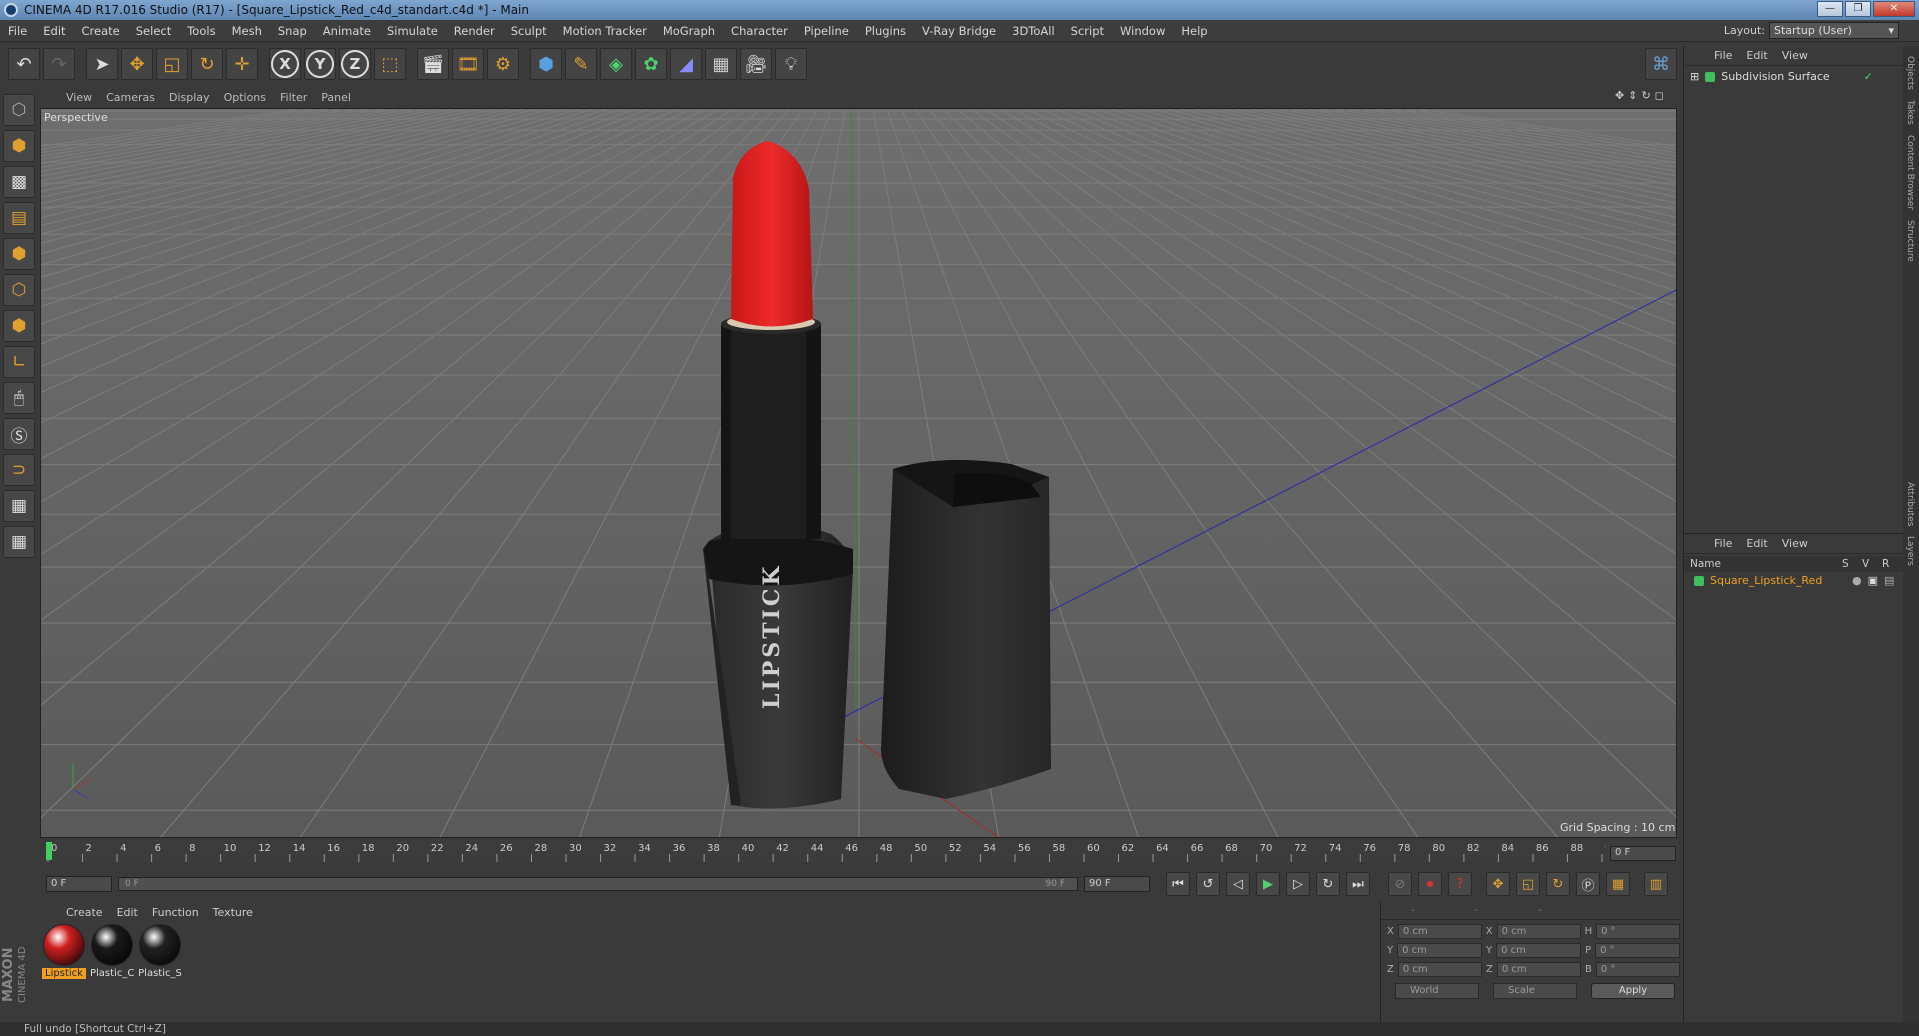 The image size is (1919, 1036). I want to click on menu-sculpt: Sculpt, so click(529, 31).